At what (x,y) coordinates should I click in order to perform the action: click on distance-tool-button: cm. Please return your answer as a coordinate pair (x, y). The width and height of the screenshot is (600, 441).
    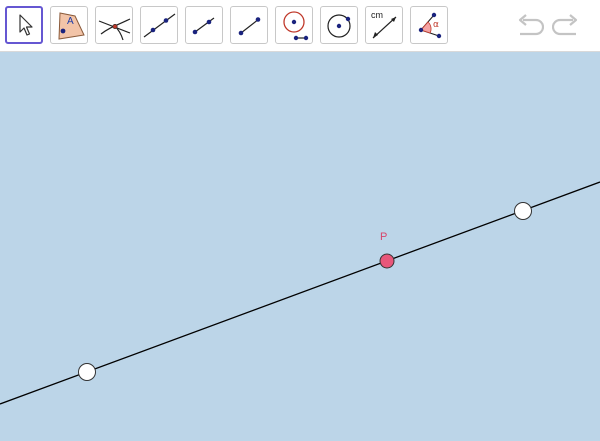
    Looking at the image, I should click on (384, 25).